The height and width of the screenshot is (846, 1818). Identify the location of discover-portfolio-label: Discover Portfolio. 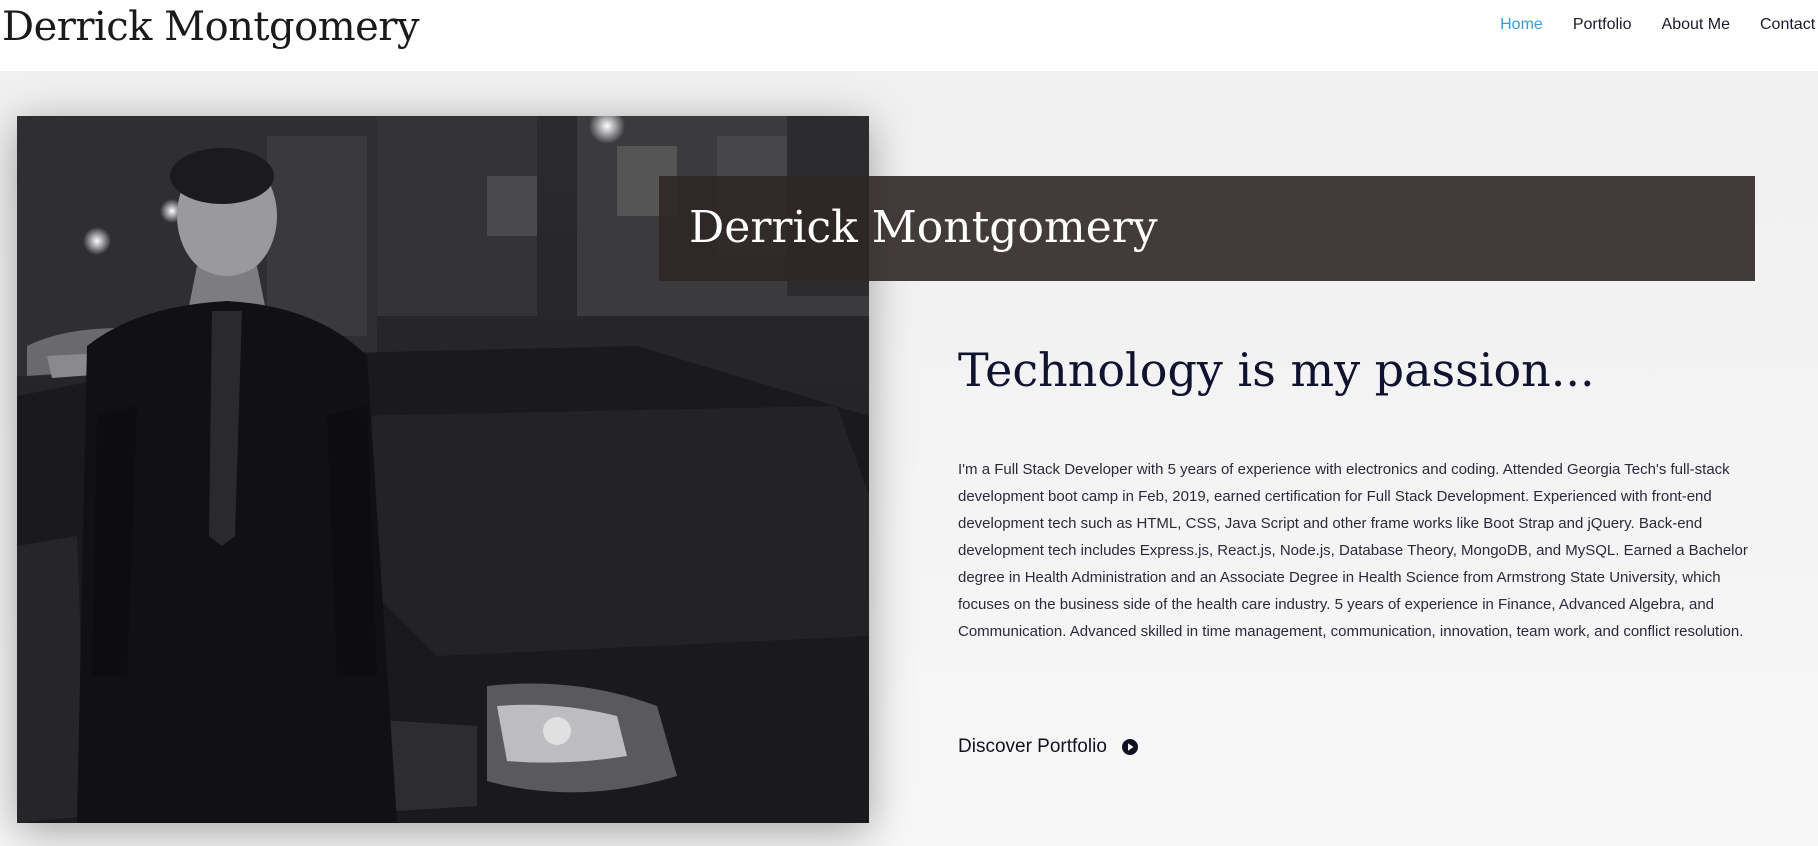
(1032, 746).